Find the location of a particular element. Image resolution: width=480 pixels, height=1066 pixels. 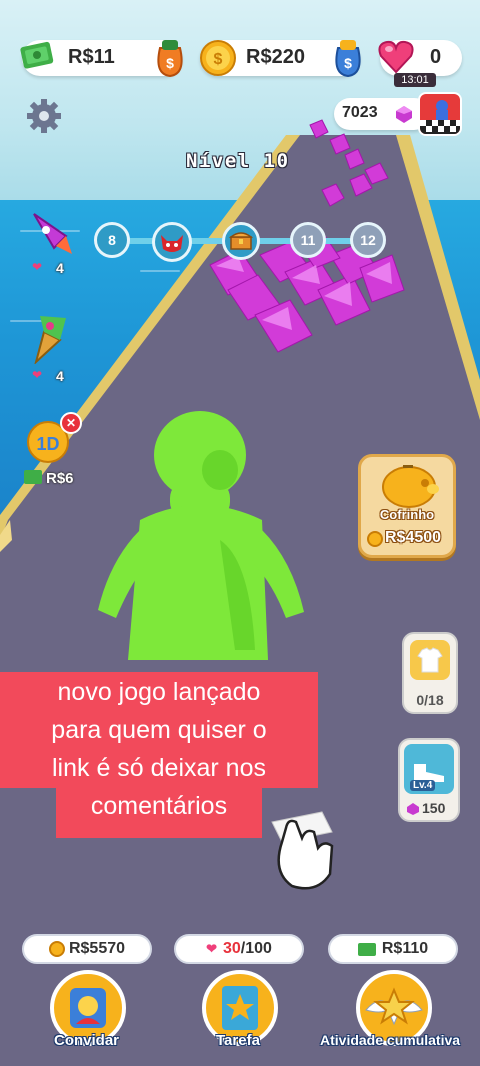

task-current: 30 is located at coordinates (231, 948).